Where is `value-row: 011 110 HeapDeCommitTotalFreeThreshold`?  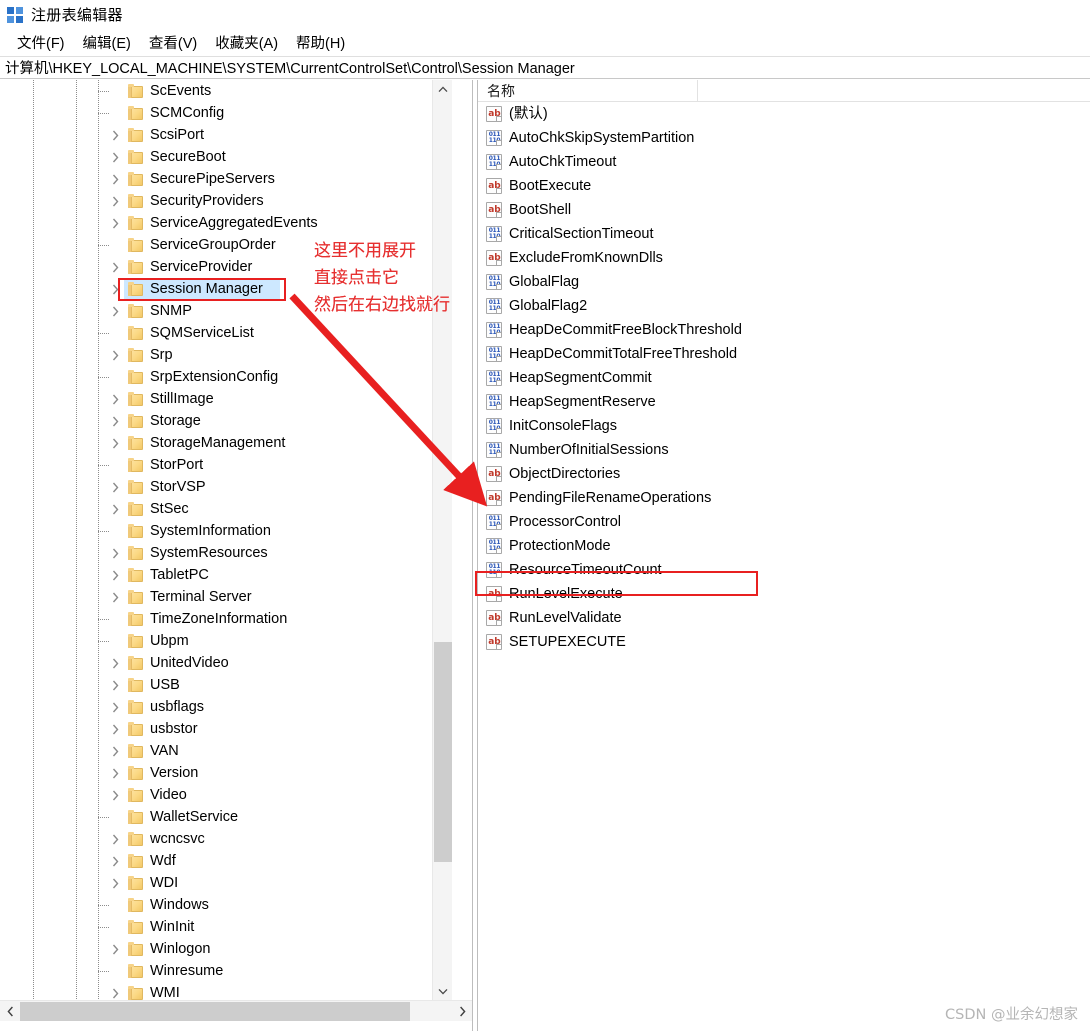
value-row: 011 110 HeapDeCommitTotalFreeThreshold is located at coordinates (784, 354).